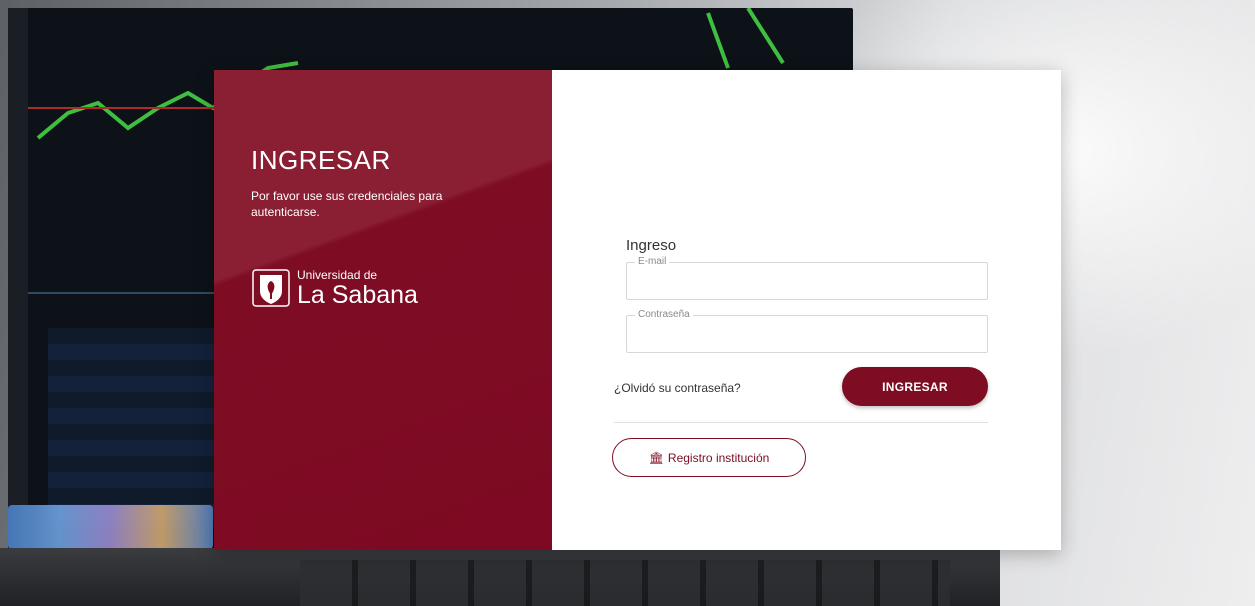 Image resolution: width=1255 pixels, height=606 pixels. Describe the element at coordinates (677, 388) in the screenshot. I see `forgot-password-link: ¿Olvidó su contraseña?` at that location.